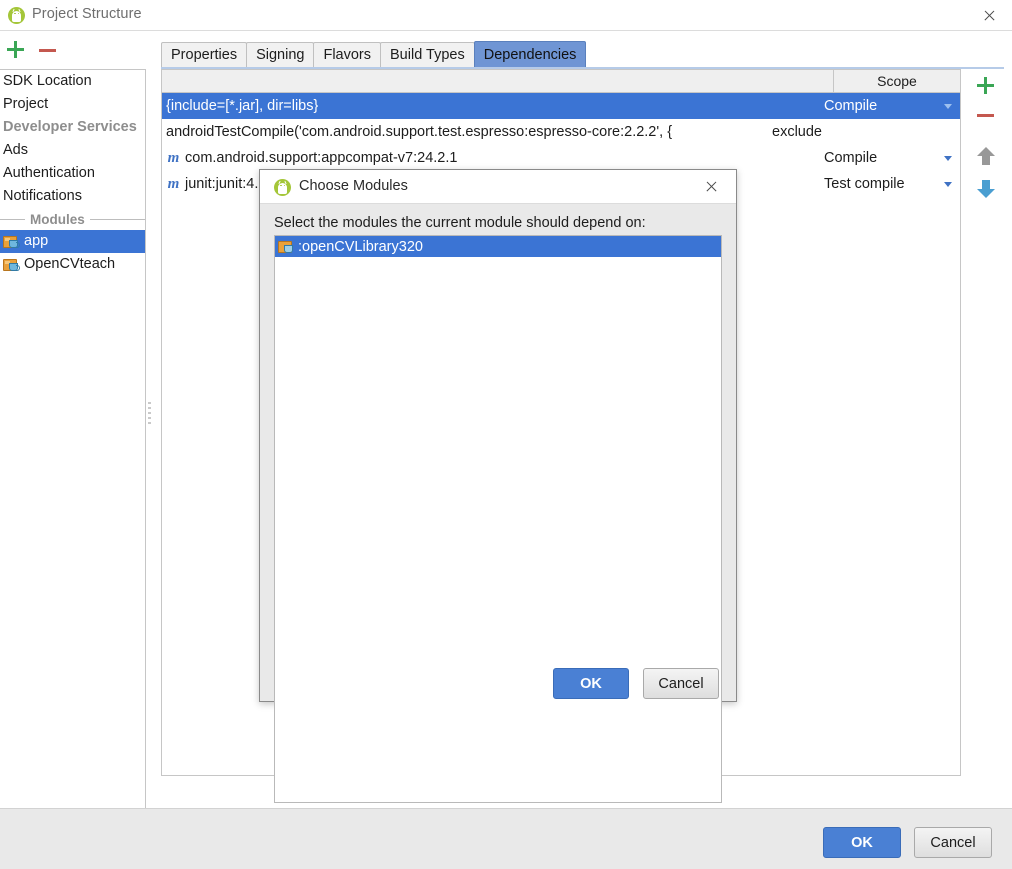  Describe the element at coordinates (347, 54) in the screenshot. I see `tab-flavors: Flavors` at that location.